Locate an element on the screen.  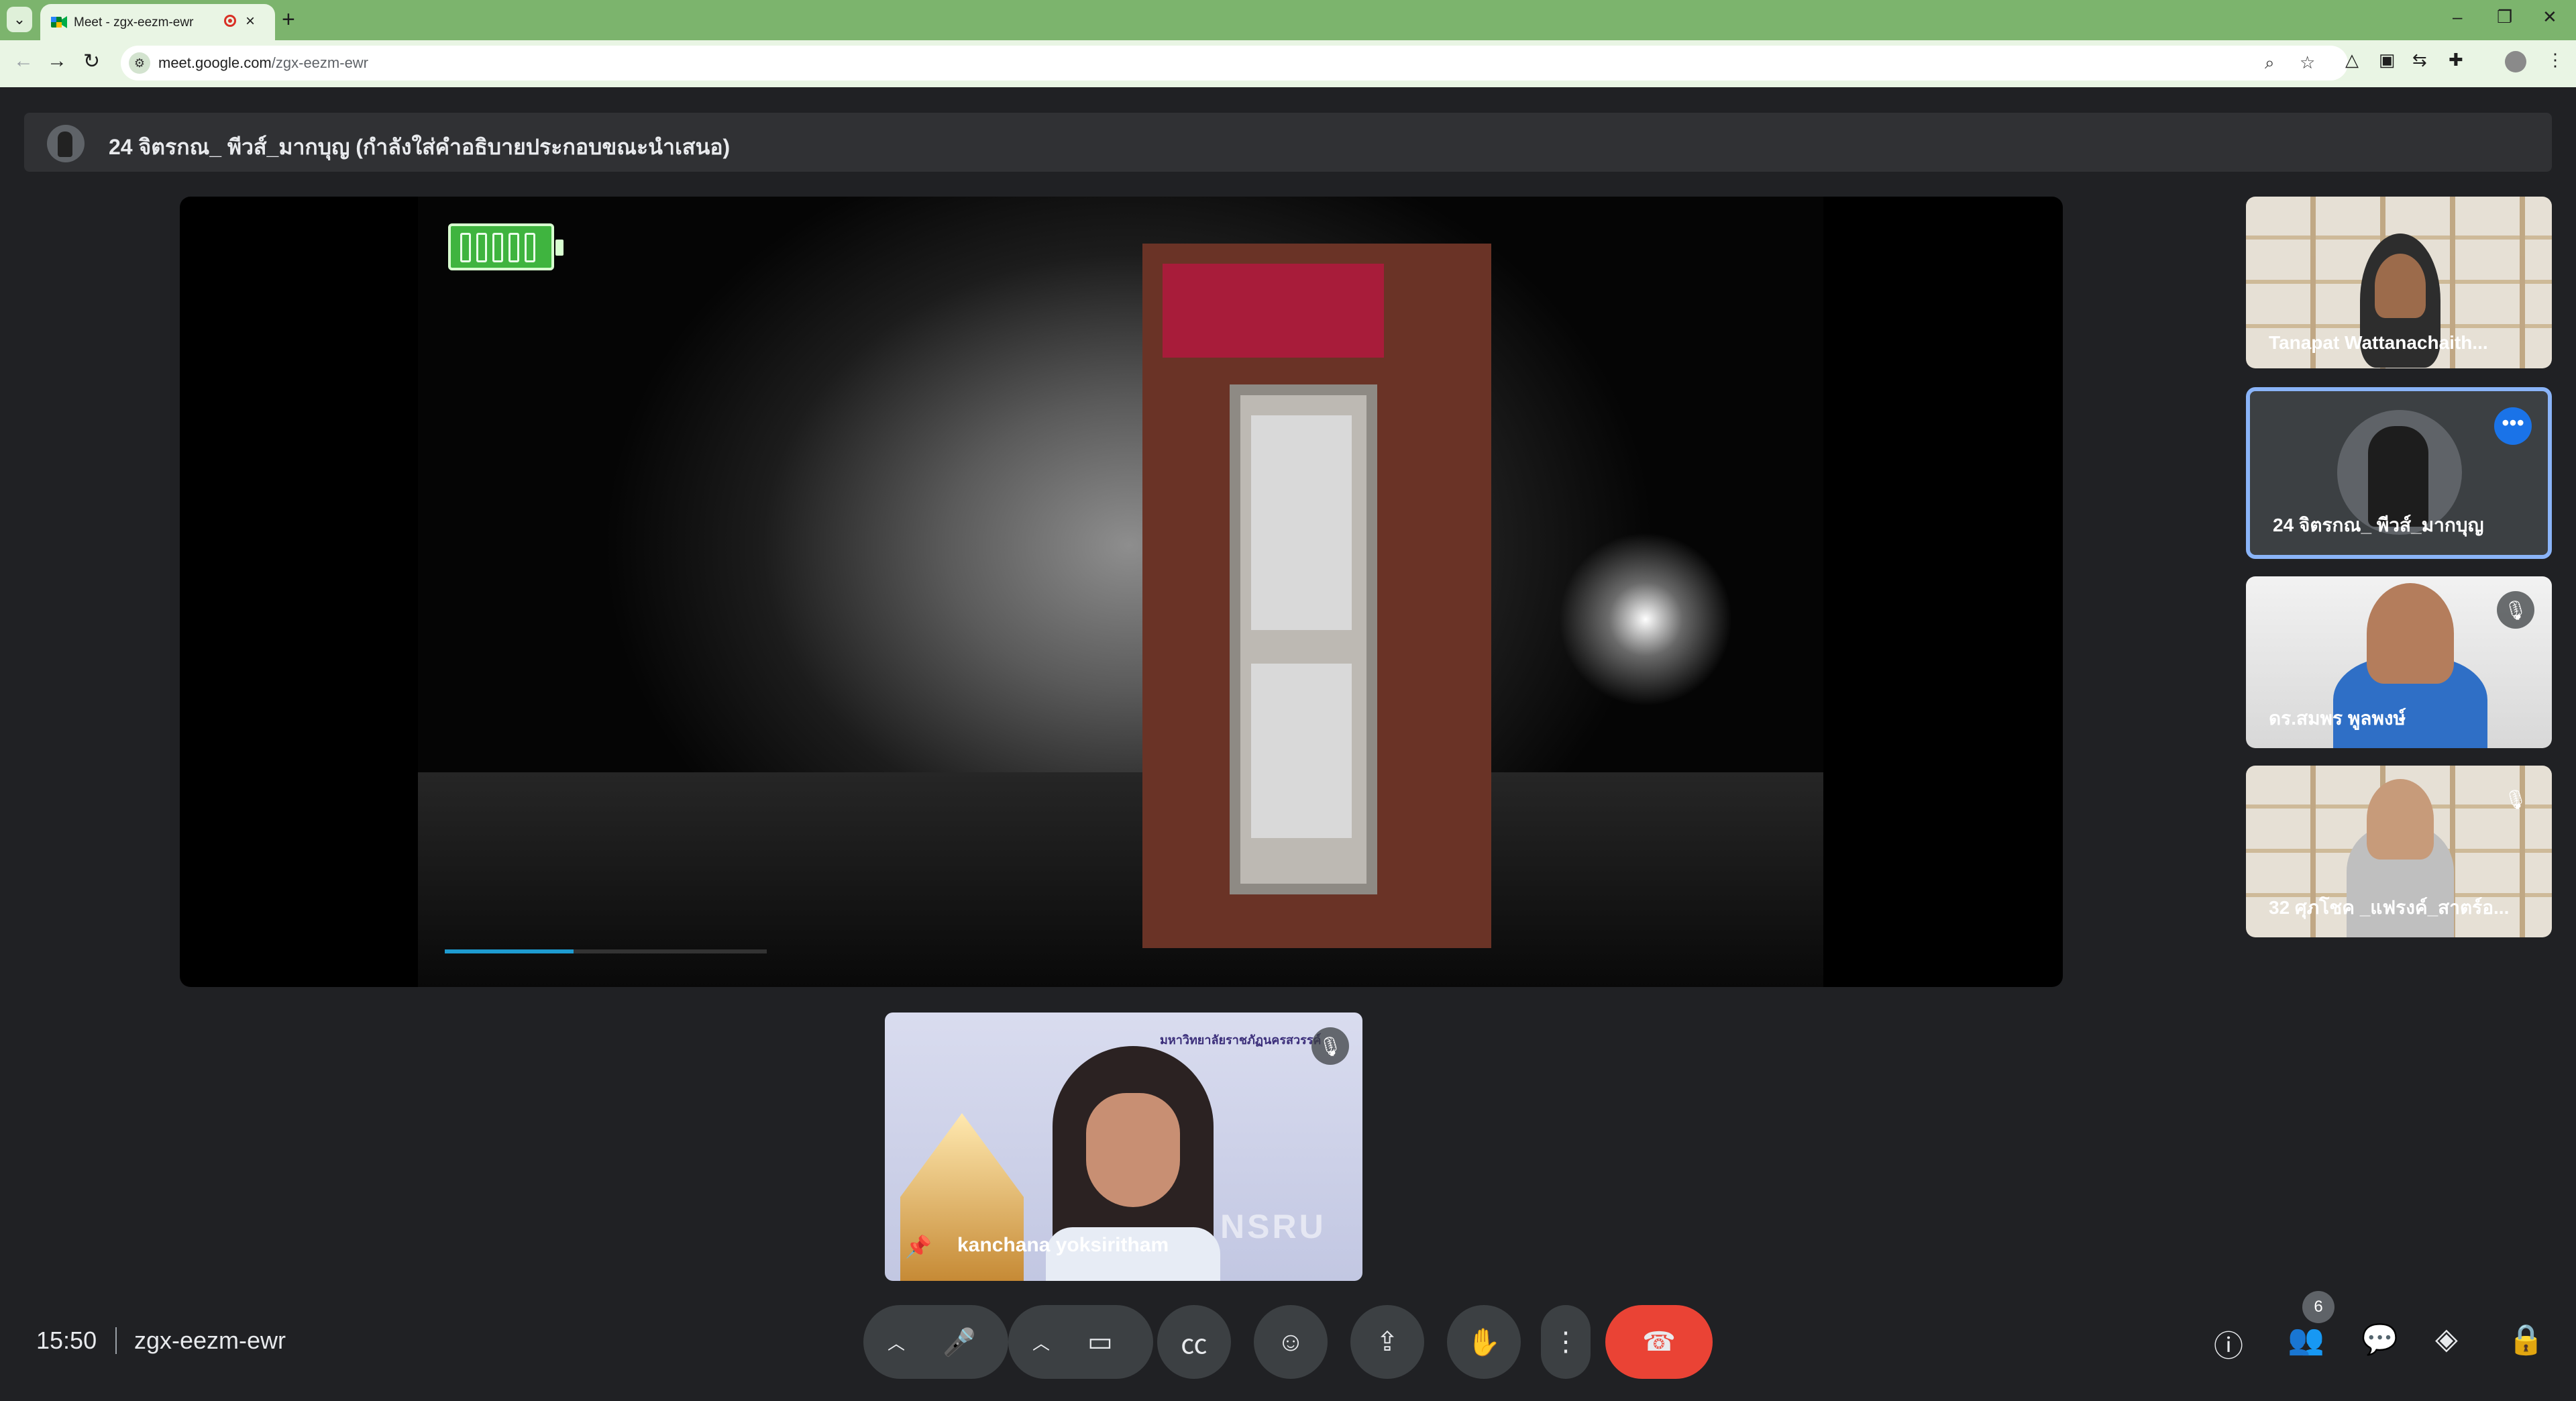
extensions-puzzle-icon: ✚ is located at coordinates (2456, 60).